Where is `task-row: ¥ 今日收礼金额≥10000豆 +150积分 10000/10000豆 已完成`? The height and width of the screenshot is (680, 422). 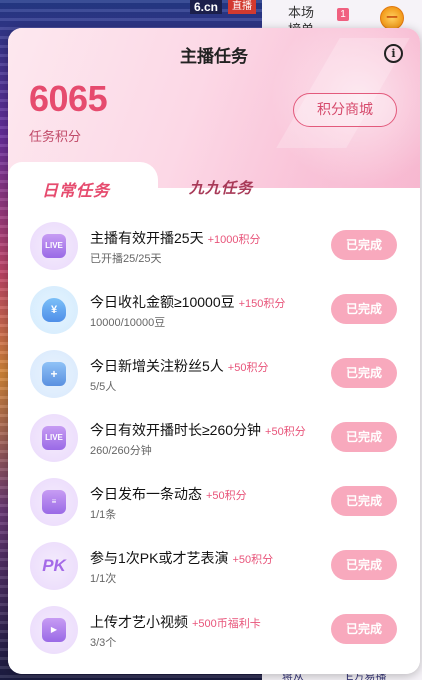
task-row: ¥ 今日收礼金额≥10000豆 +150积分 10000/10000豆 已完成 is located at coordinates (214, 311).